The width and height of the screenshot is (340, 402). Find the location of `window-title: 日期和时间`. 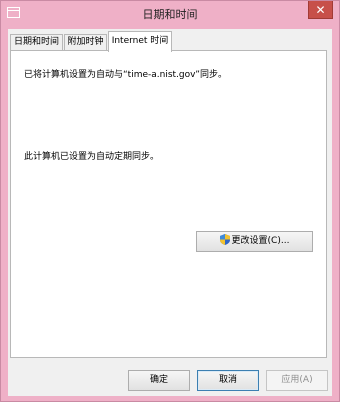

window-title: 日期和时间 is located at coordinates (170, 14).